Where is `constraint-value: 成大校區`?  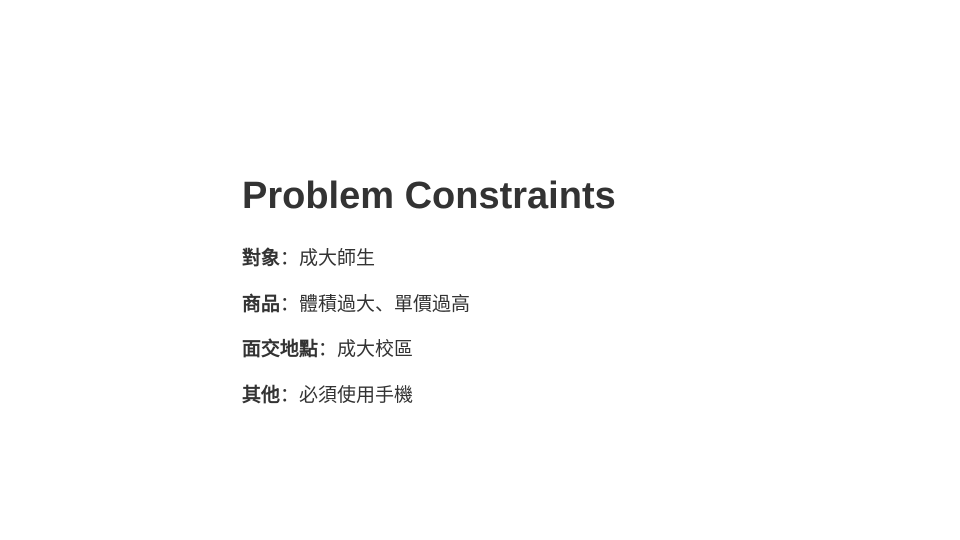 constraint-value: 成大校區 is located at coordinates (375, 349).